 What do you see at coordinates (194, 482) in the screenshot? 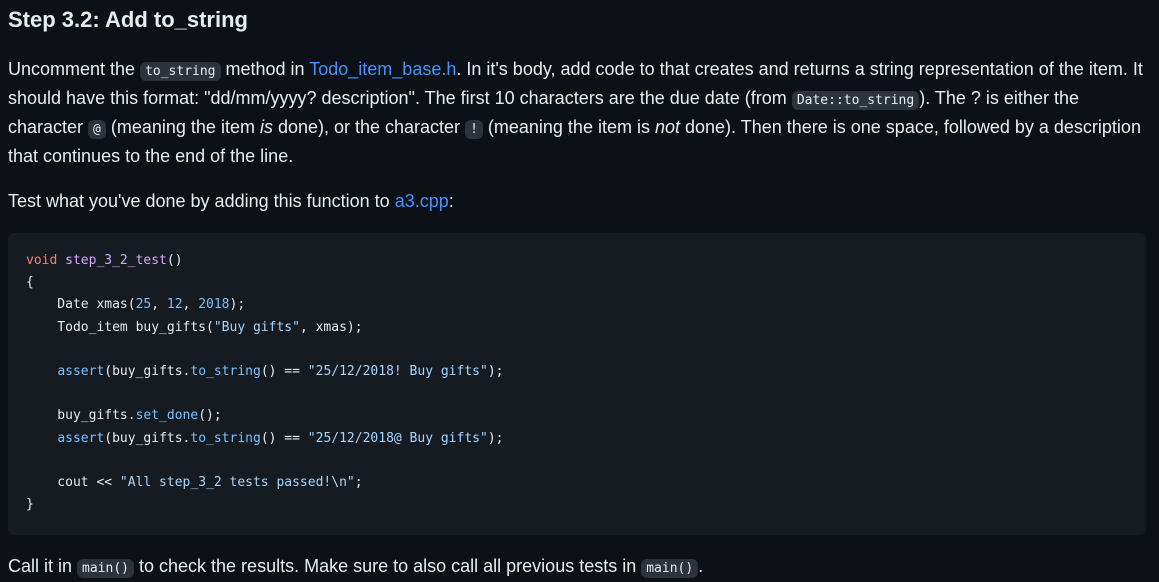
I see `code-line: cout << "All step_3_2 tests passed!\n";` at bounding box center [194, 482].